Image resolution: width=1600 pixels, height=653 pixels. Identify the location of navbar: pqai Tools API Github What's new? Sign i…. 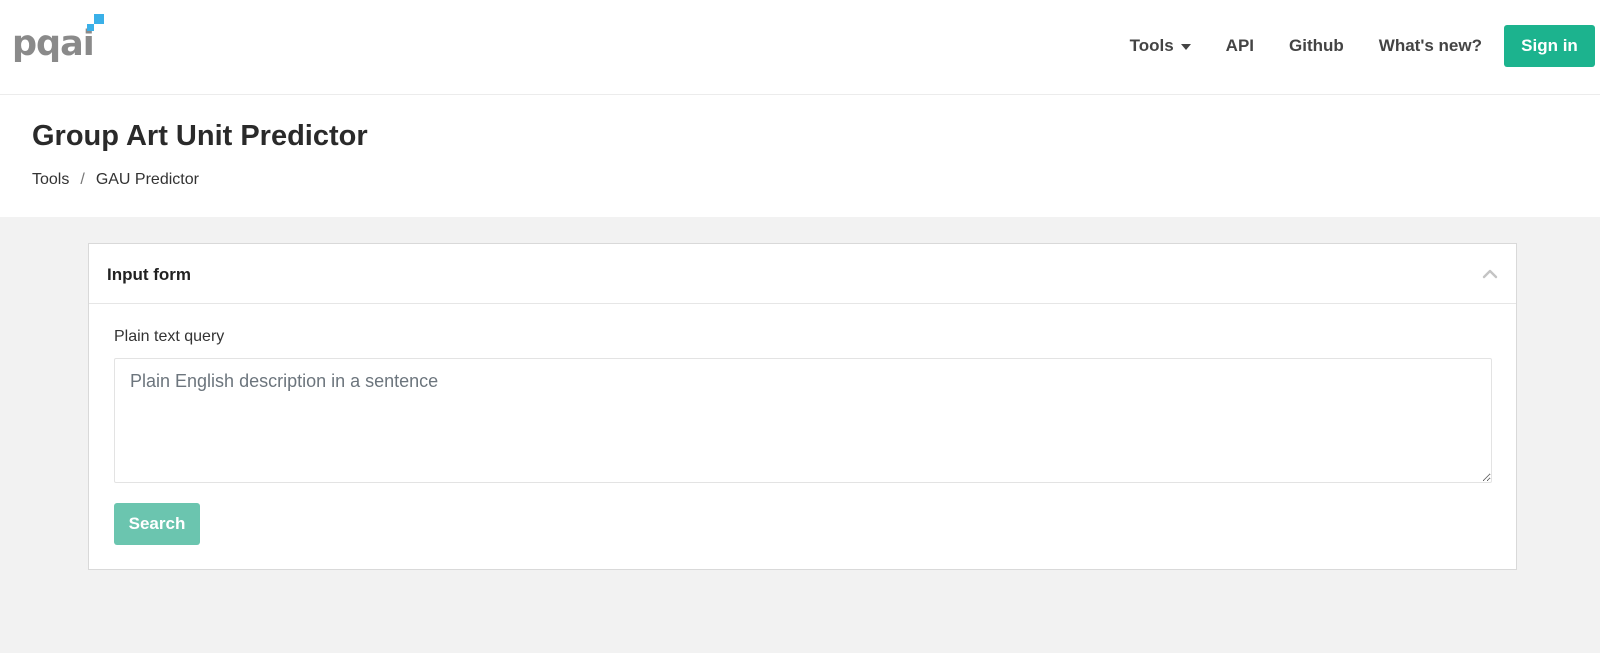
(800, 47).